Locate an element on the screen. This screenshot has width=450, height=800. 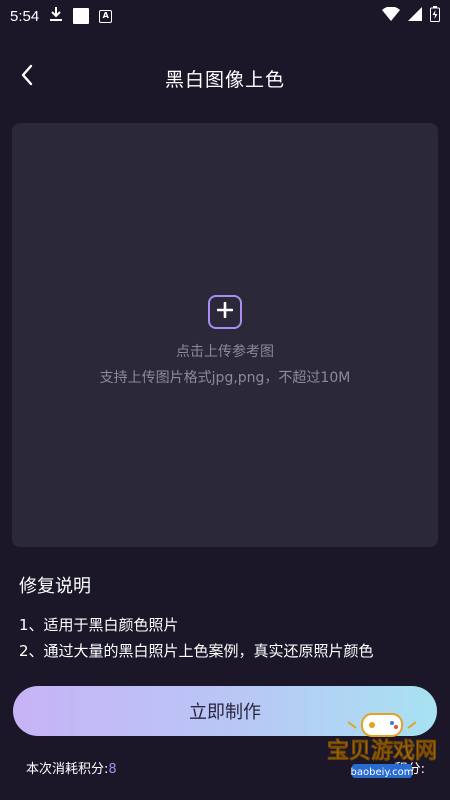
wifi-icon is located at coordinates (391, 15).